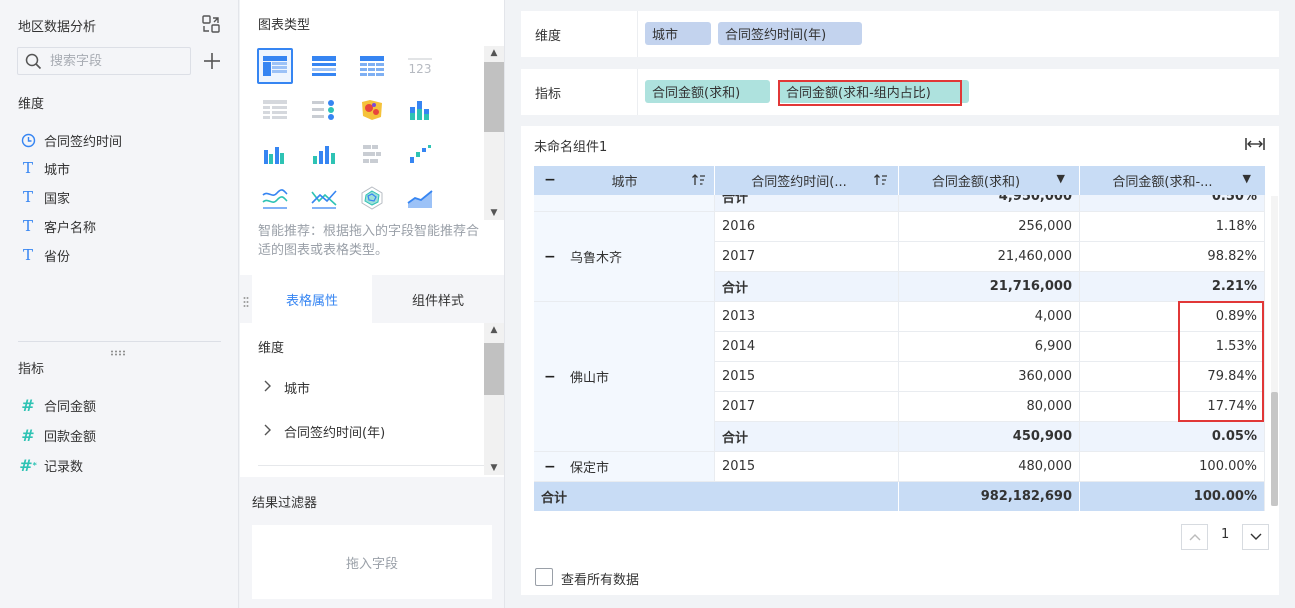 This screenshot has width=1295, height=608. What do you see at coordinates (1172, 496) in the screenshot?
I see `grand-total-ratio: 100.00%` at bounding box center [1172, 496].